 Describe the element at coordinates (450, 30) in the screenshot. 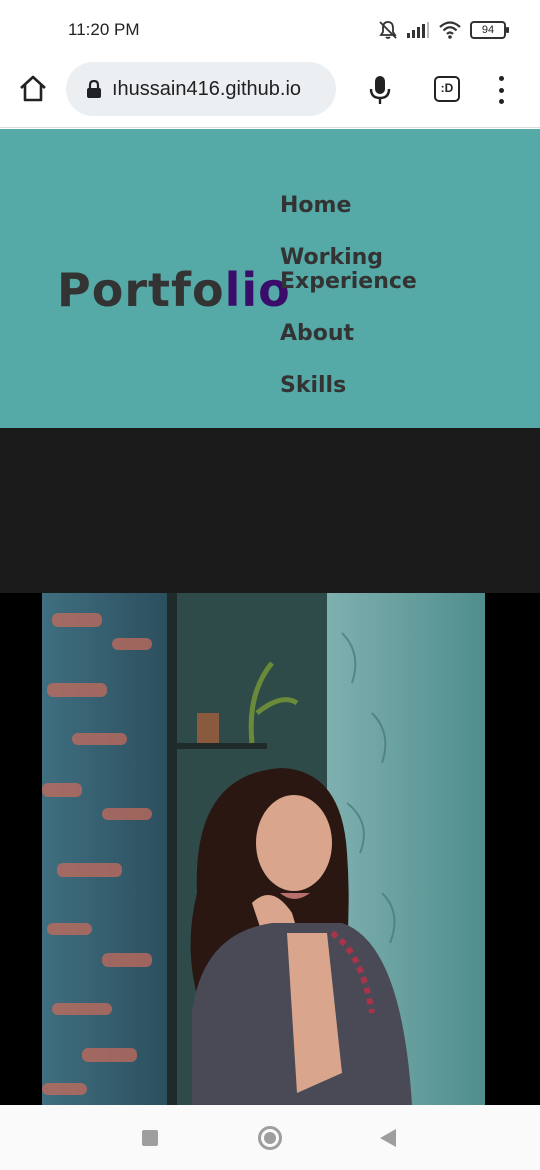

I see `wifi-icon` at that location.